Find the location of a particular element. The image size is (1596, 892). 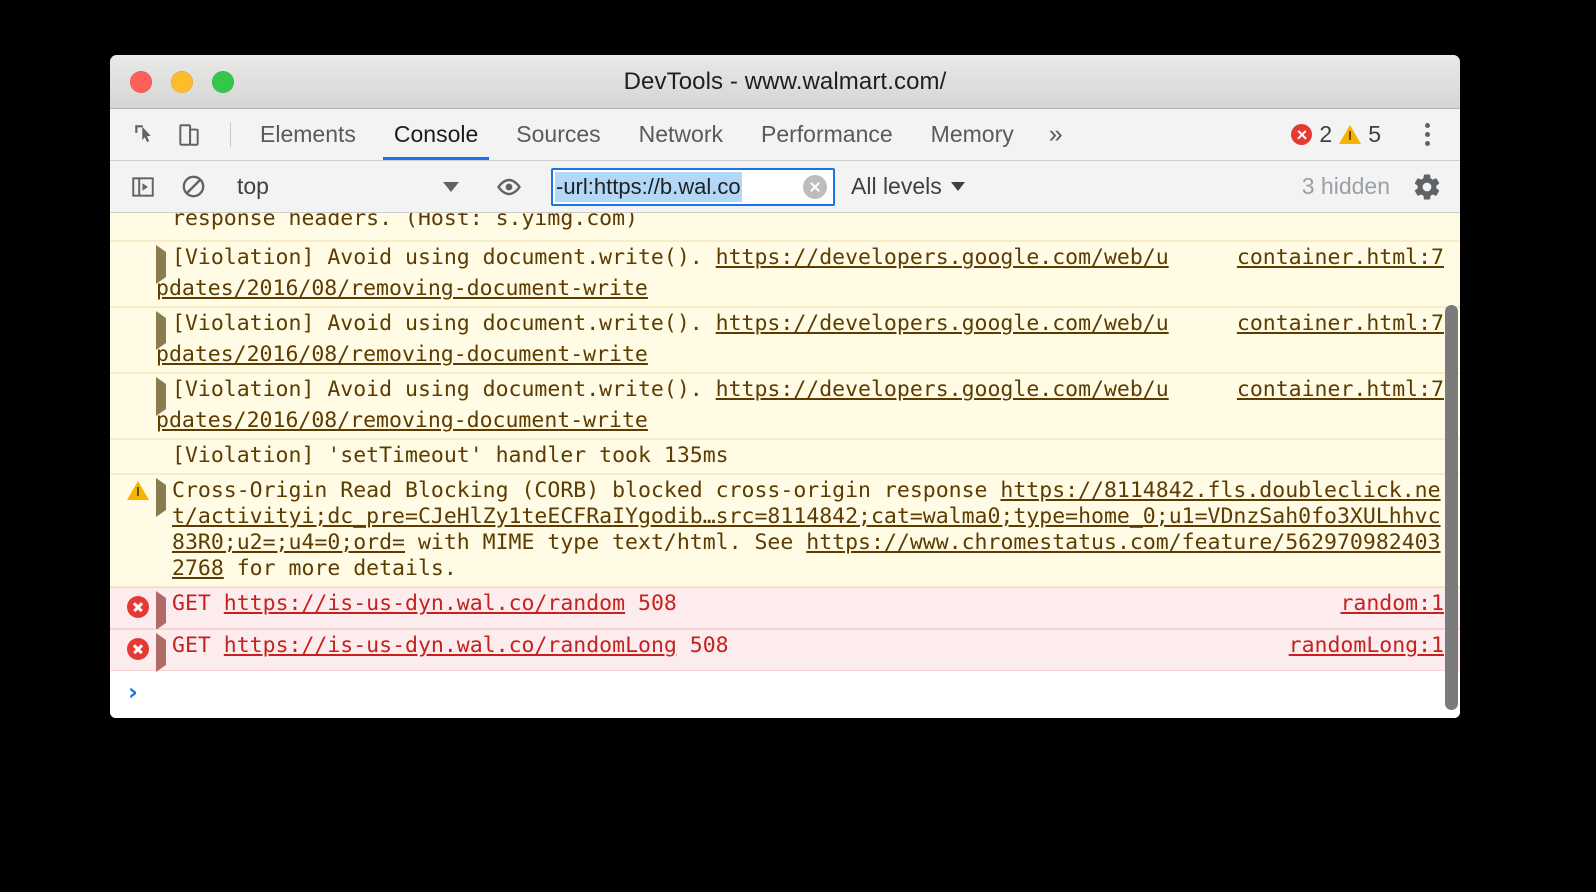

error-circle-icon is located at coordinates (138, 649).